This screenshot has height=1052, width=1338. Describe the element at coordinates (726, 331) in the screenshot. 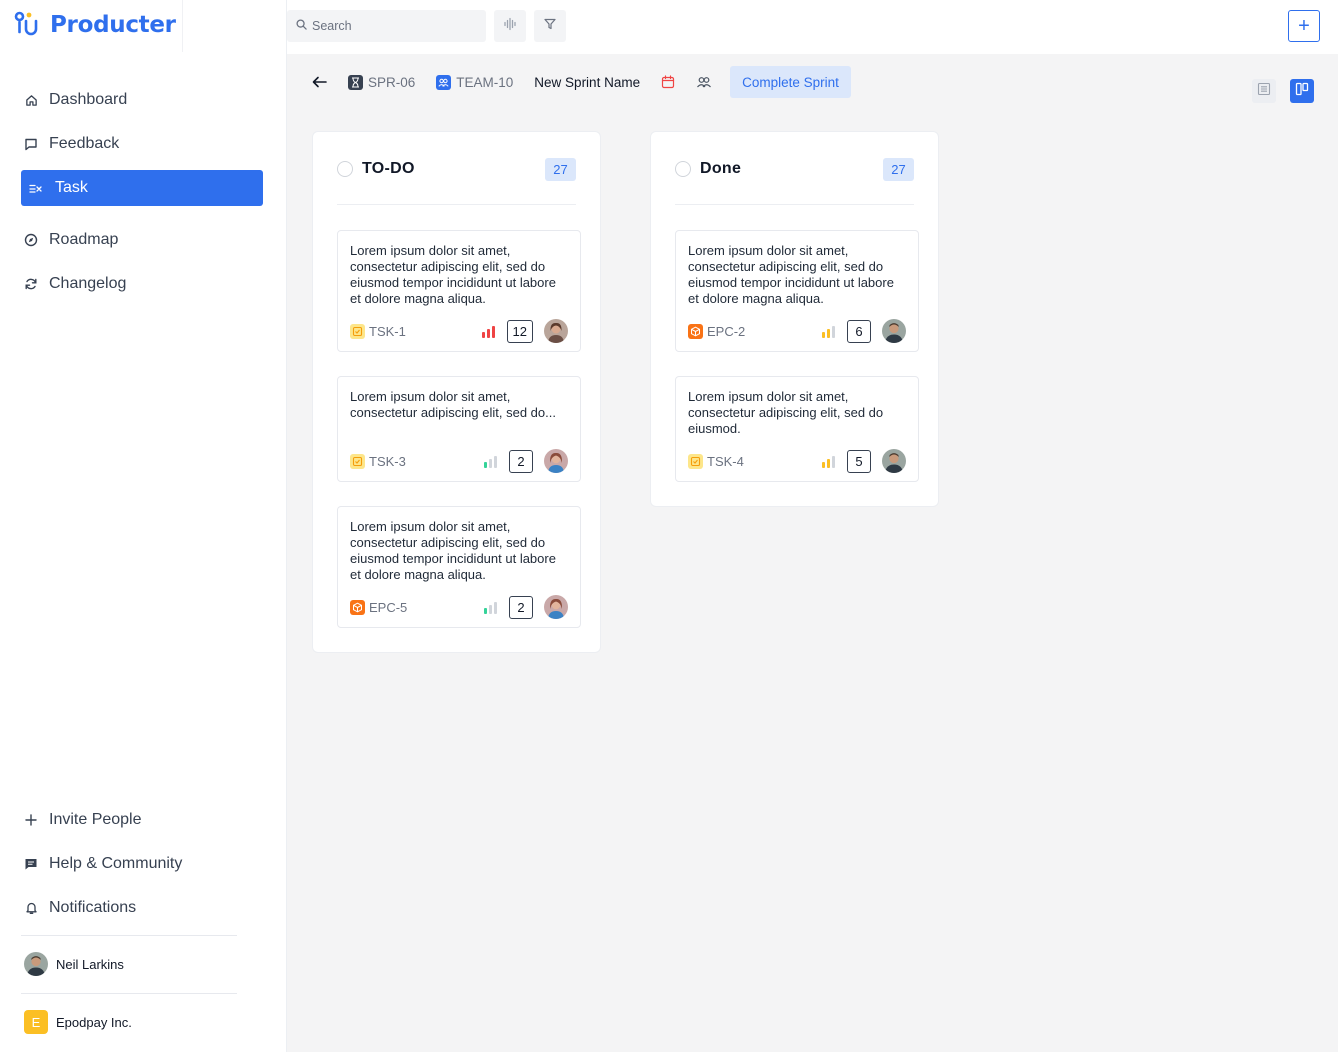

I see `card-id: EPC-2` at that location.